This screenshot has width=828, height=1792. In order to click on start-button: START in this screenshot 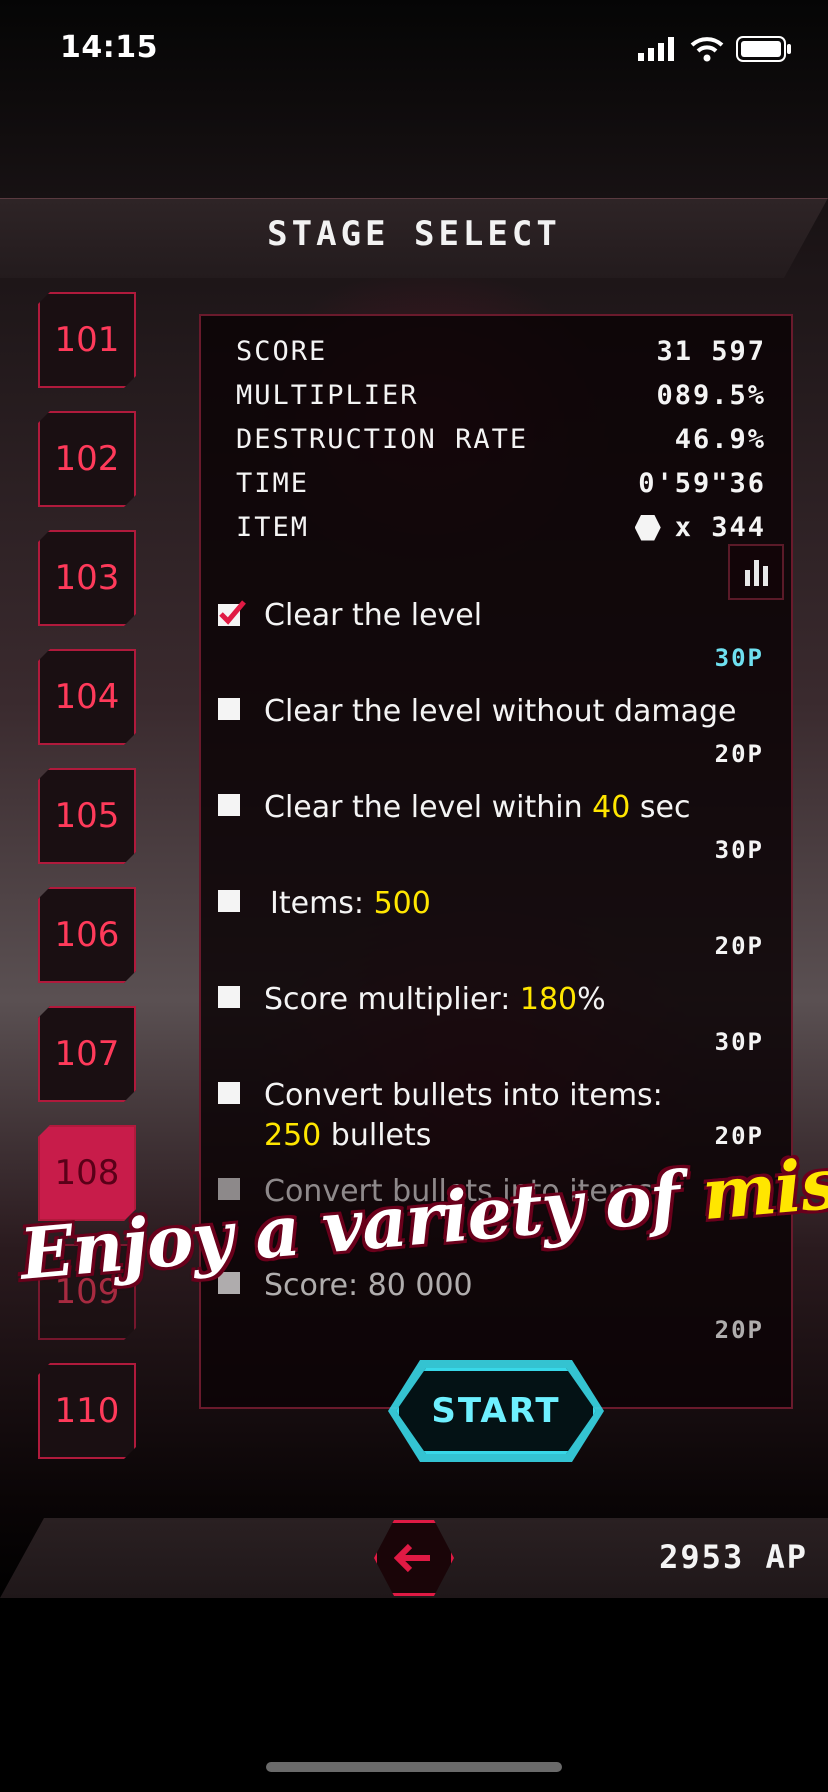, I will do `click(496, 1411)`.